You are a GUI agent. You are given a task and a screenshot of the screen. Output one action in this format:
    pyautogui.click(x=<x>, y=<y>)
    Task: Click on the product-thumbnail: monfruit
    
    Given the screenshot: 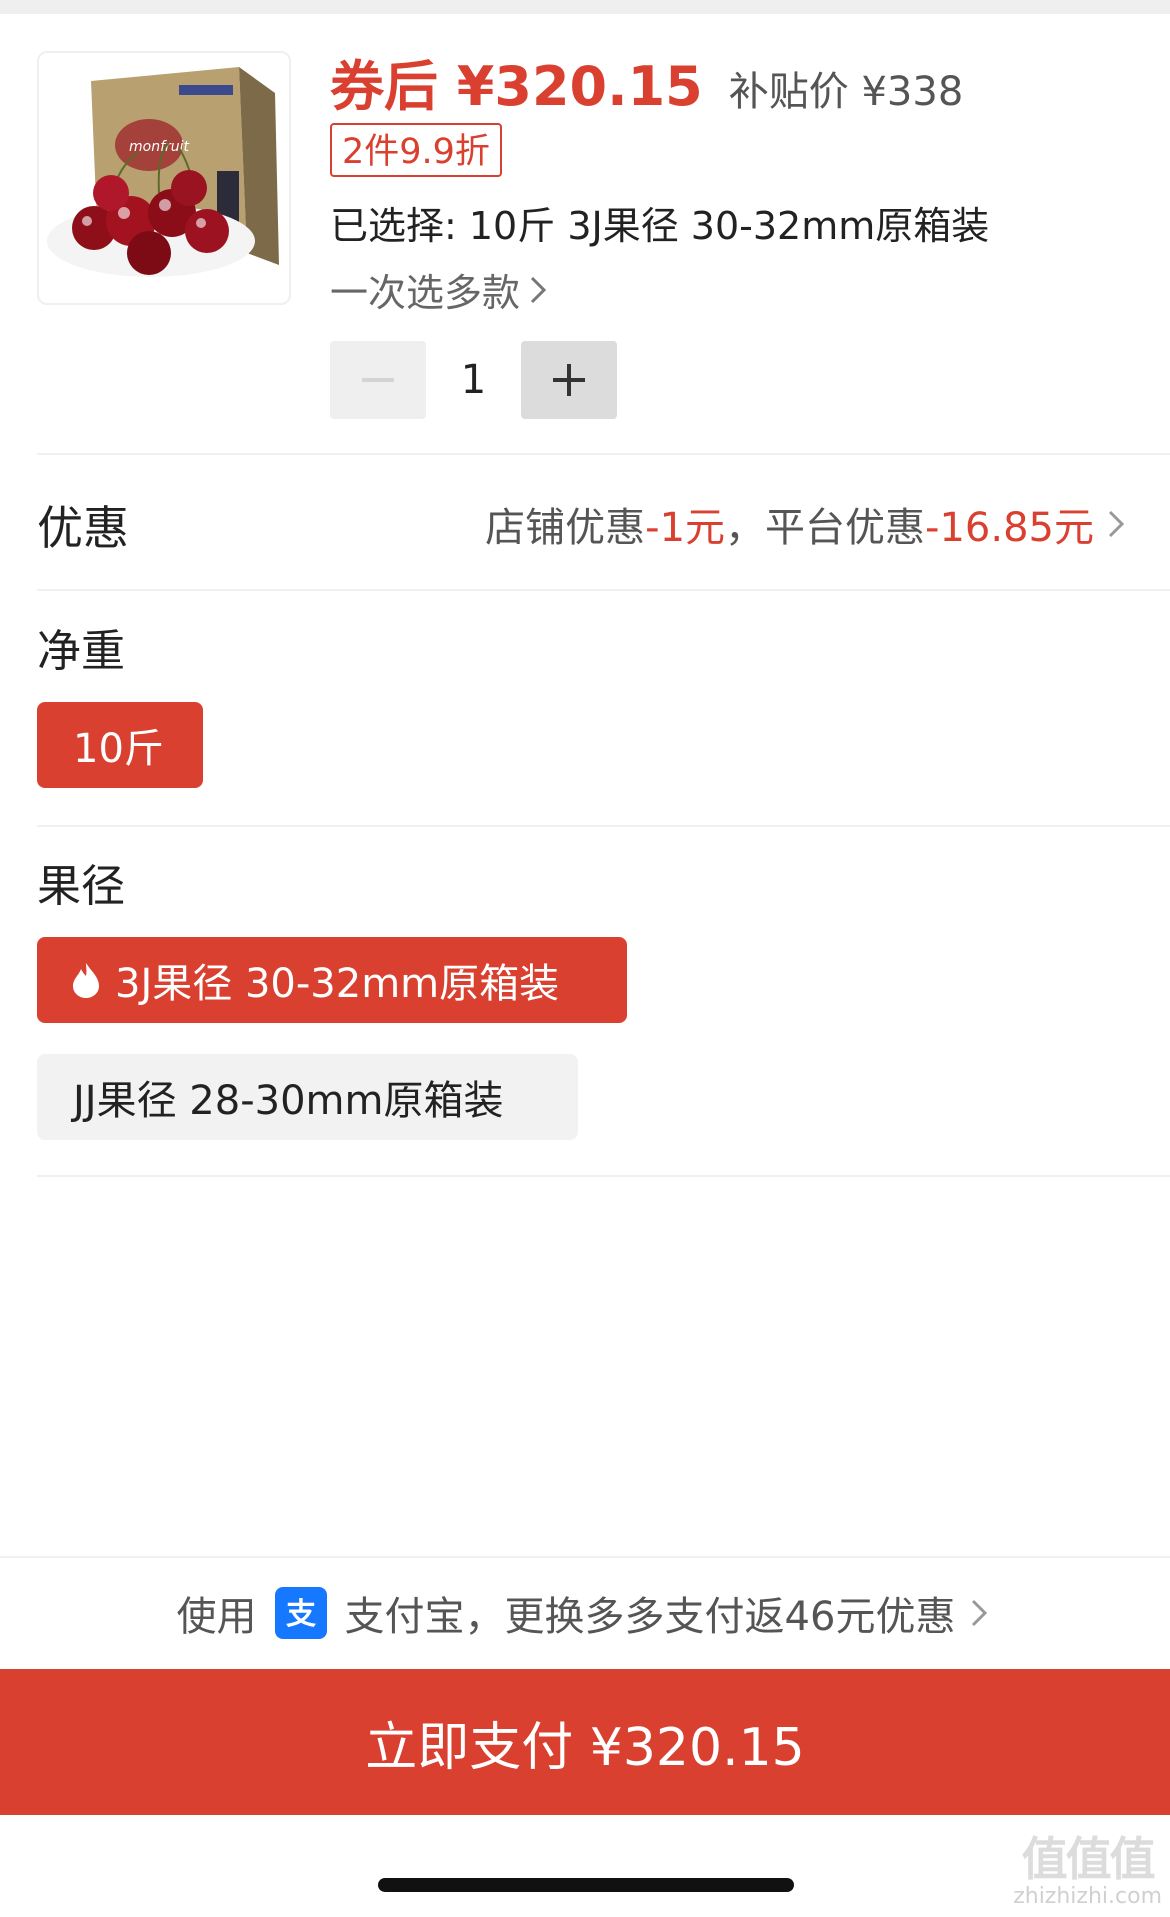 What is the action you would take?
    pyautogui.click(x=164, y=178)
    